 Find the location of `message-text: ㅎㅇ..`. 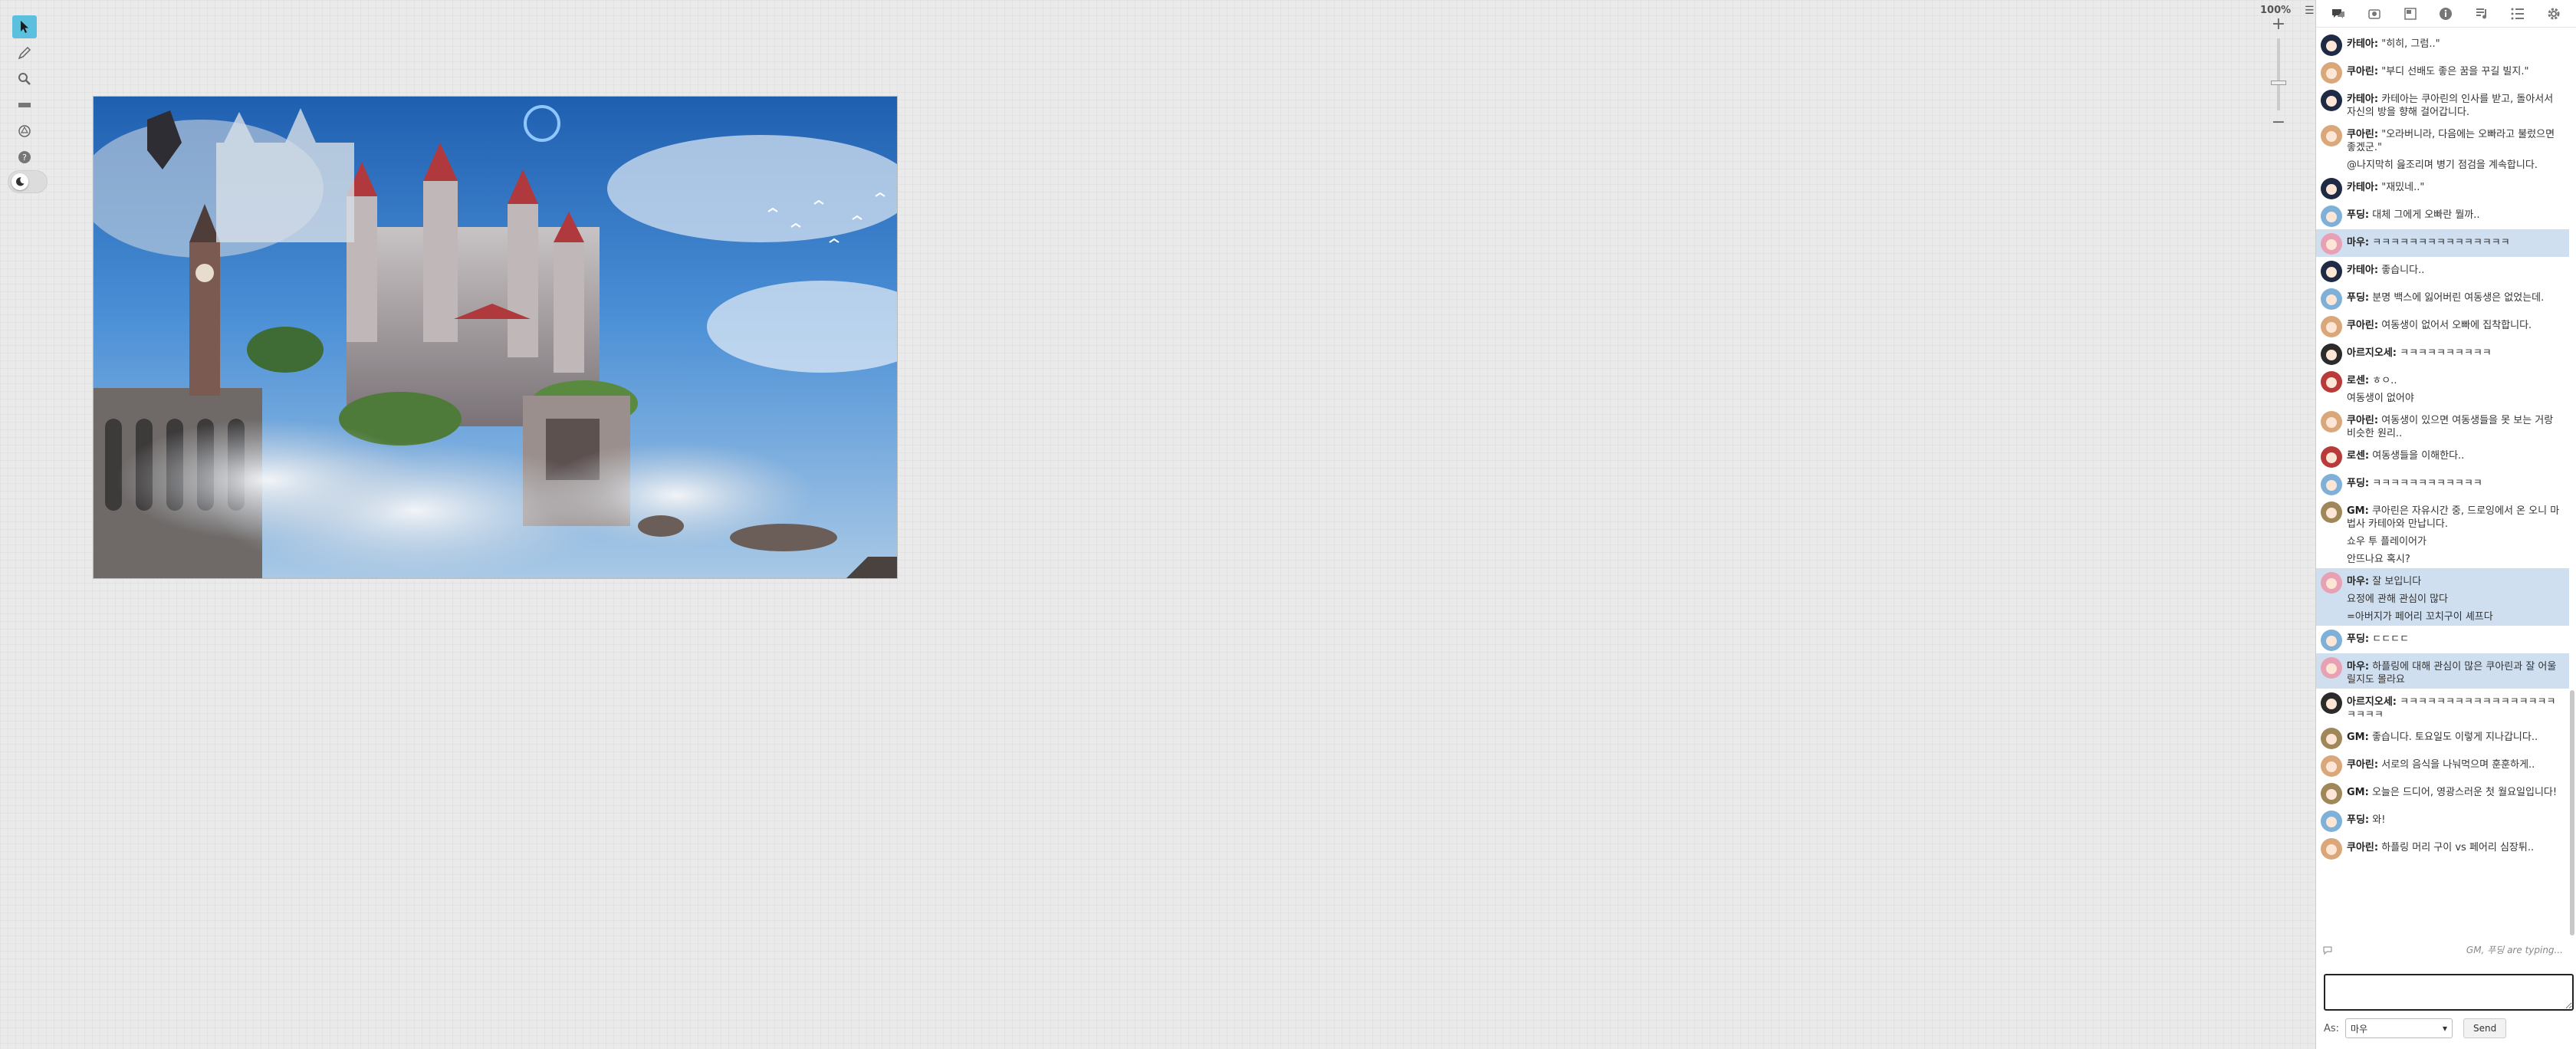

message-text: ㅎㅇ.. is located at coordinates (2385, 380).